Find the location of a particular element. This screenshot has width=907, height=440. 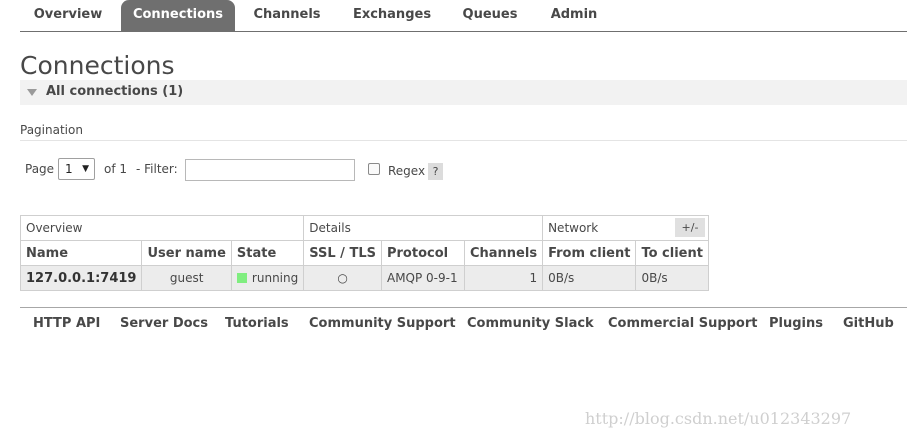

cell-from-client: 0B/s is located at coordinates (589, 278).